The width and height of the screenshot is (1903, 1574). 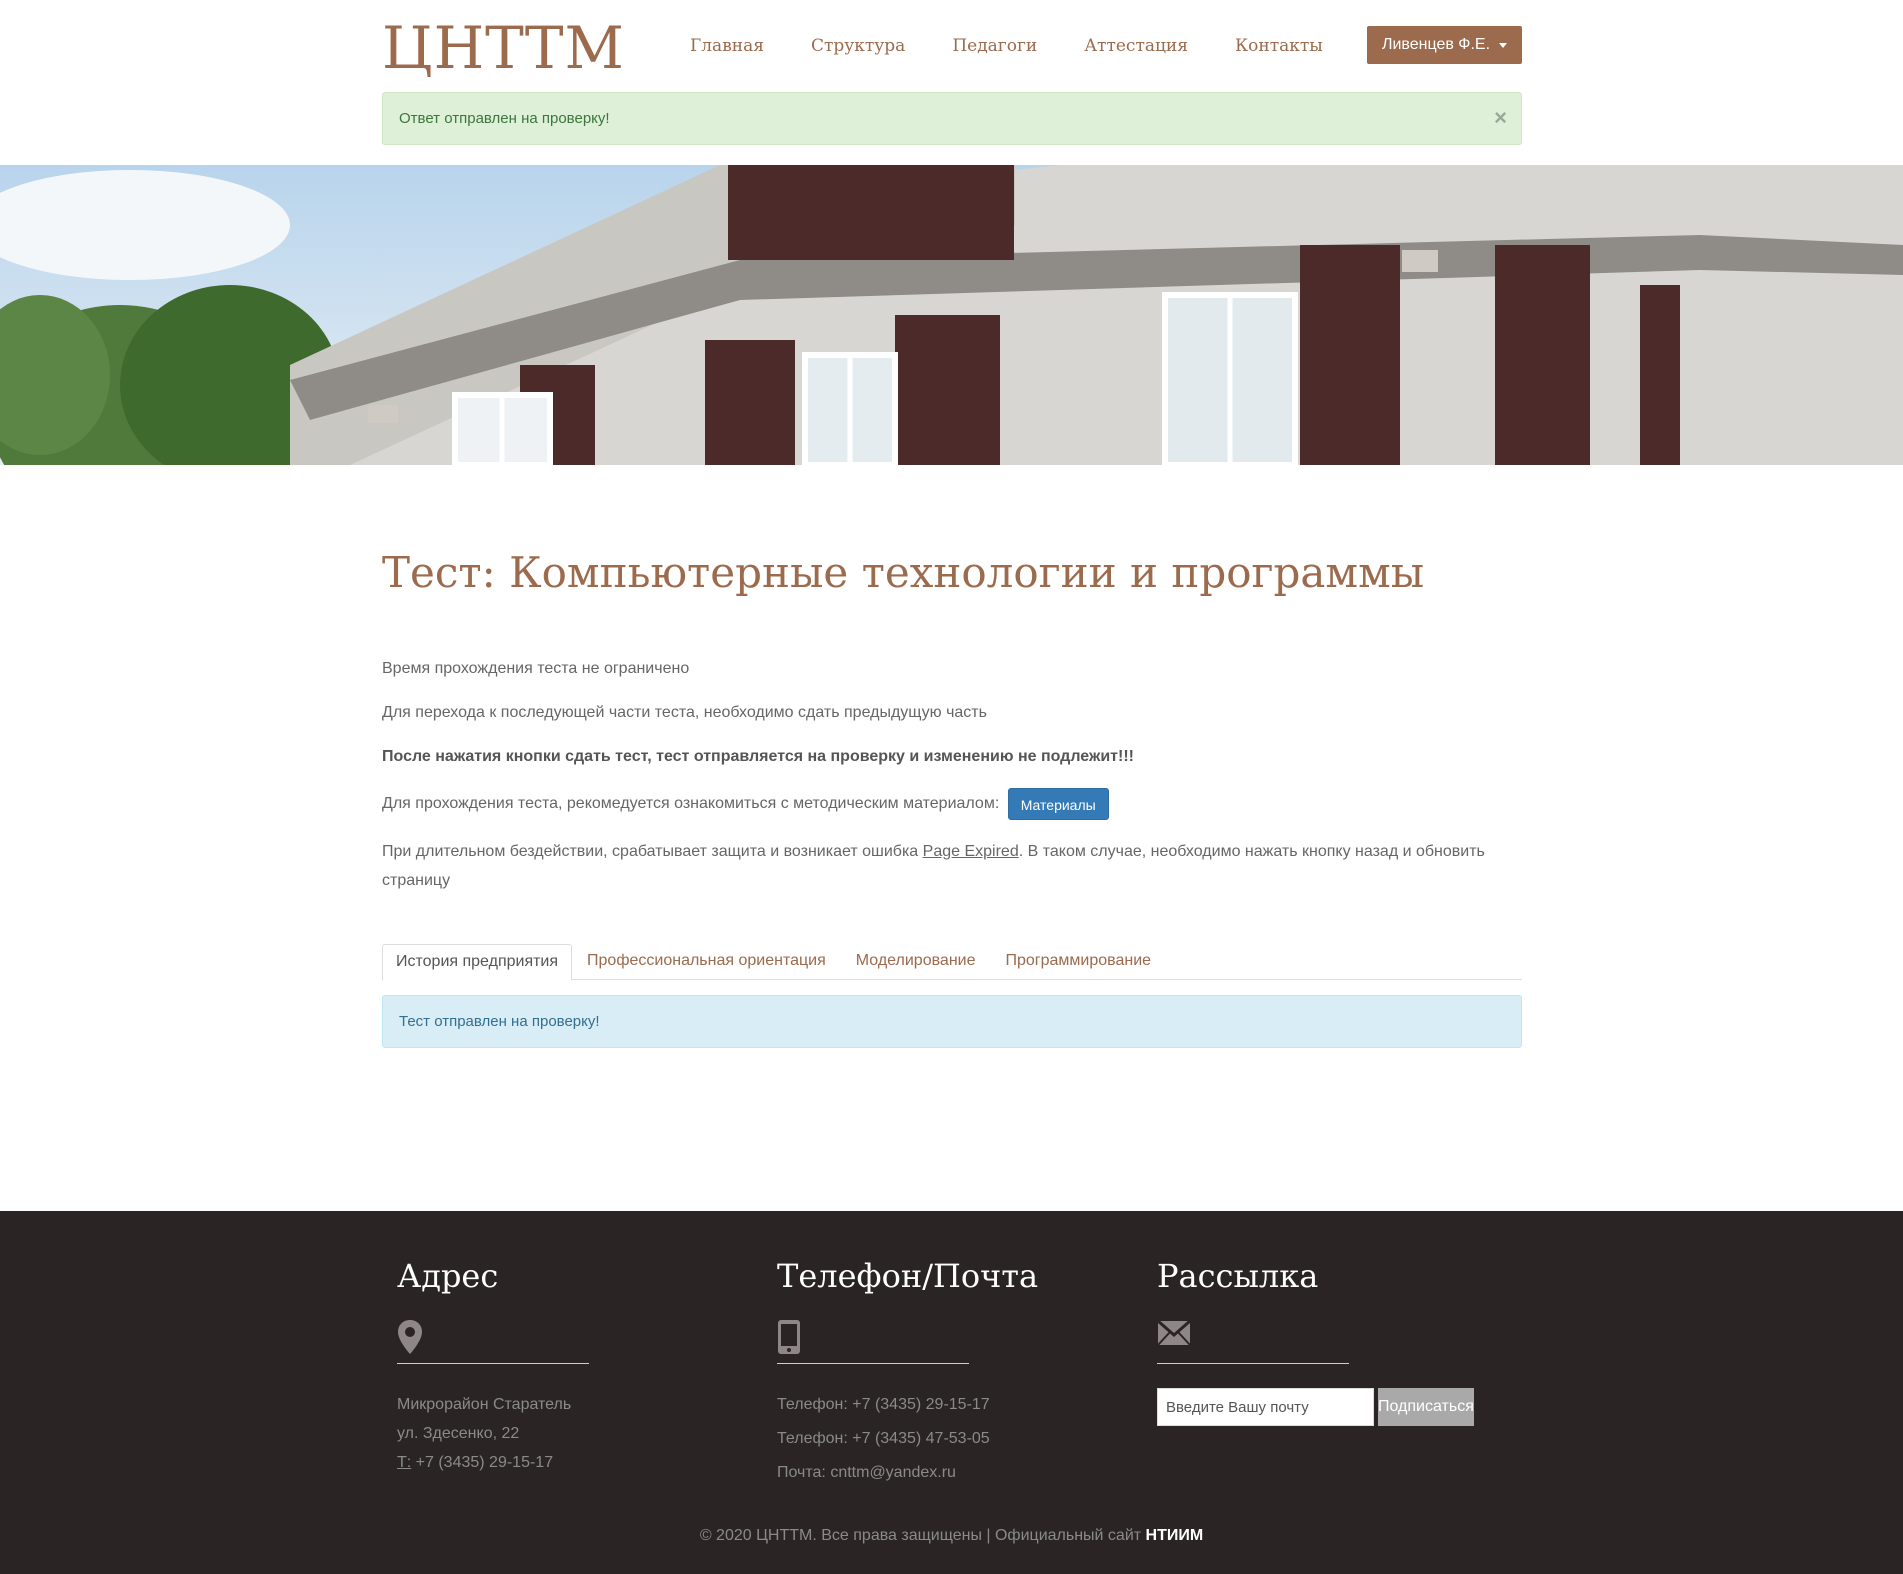 What do you see at coordinates (1503, 45) in the screenshot?
I see `caret-down-icon` at bounding box center [1503, 45].